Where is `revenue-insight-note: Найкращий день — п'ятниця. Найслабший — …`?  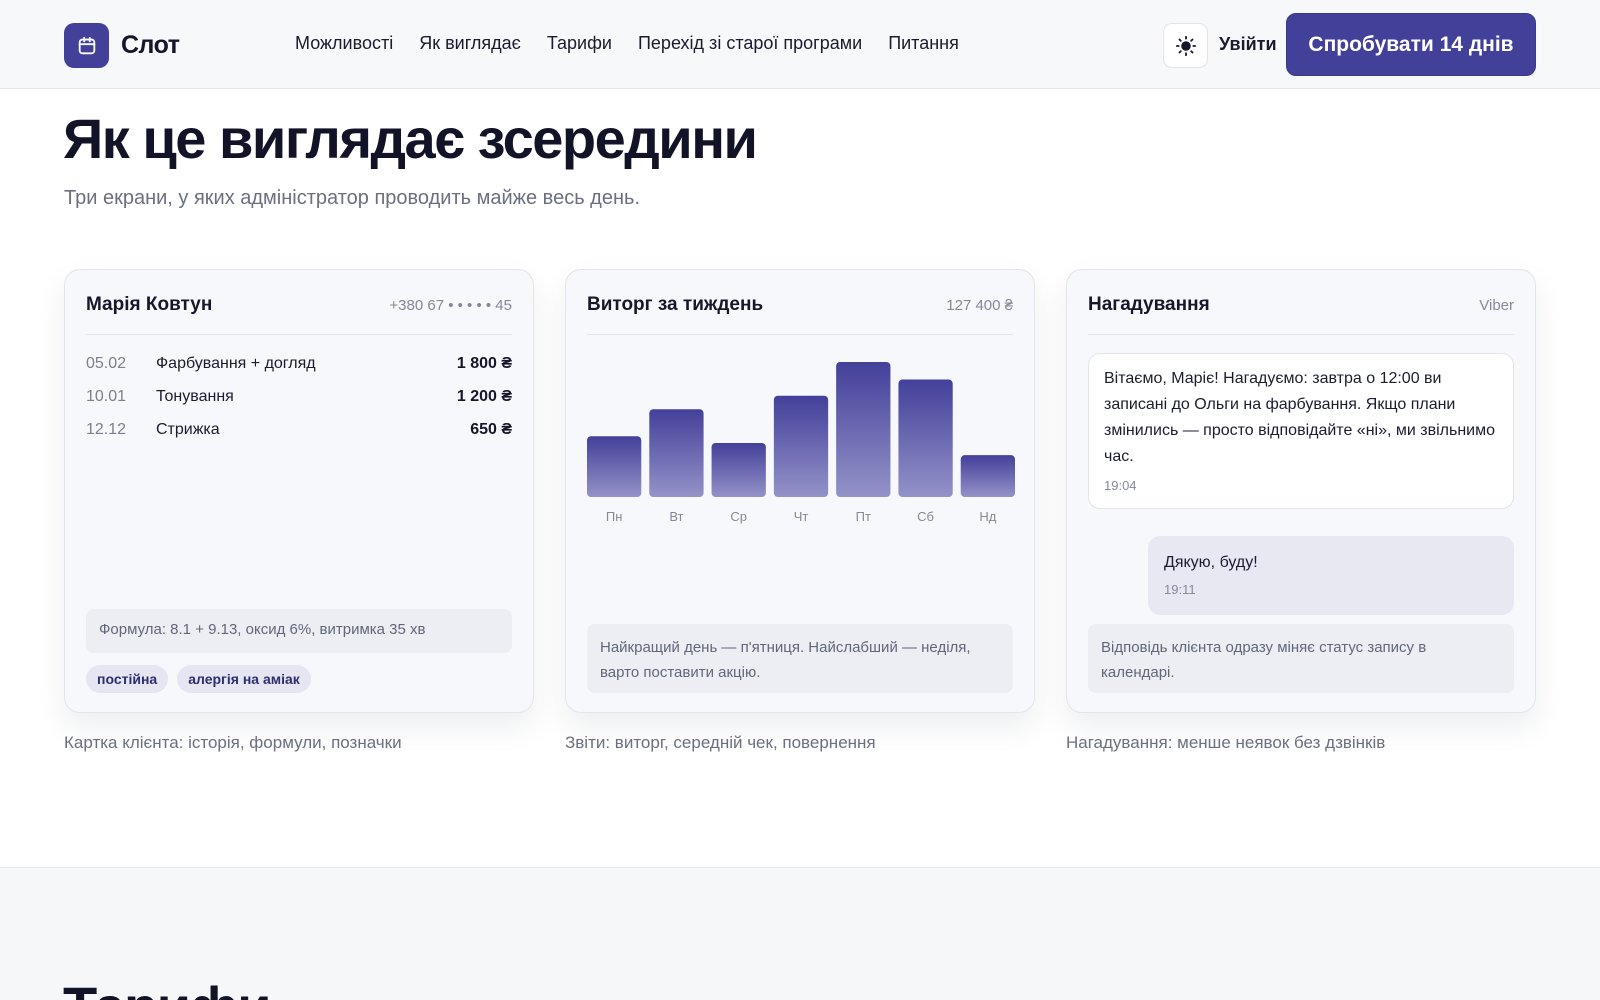 revenue-insight-note: Найкращий день — п'ятниця. Найслабший — … is located at coordinates (800, 658).